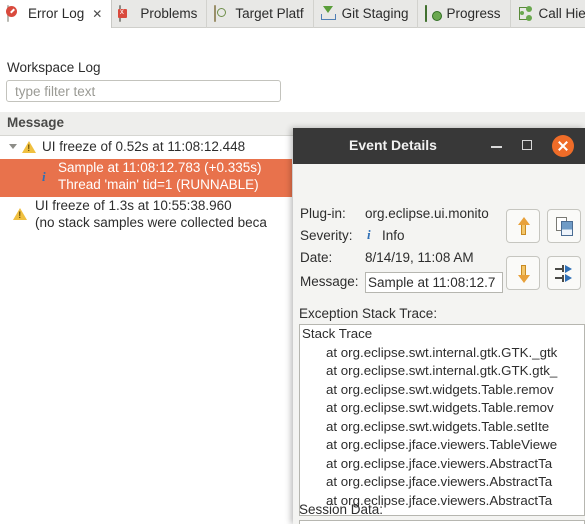  What do you see at coordinates (526, 14) in the screenshot?
I see `call-hierarchy-icon` at bounding box center [526, 14].